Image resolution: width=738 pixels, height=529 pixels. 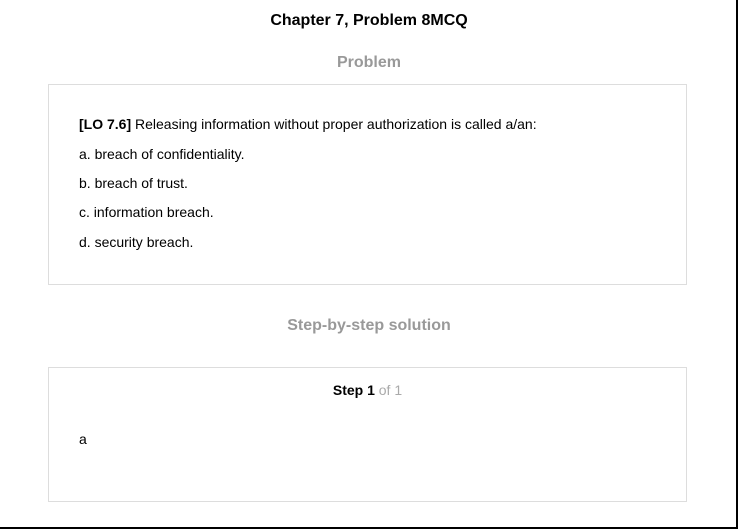 What do you see at coordinates (146, 212) in the screenshot?
I see `option-c: c. information breach.` at bounding box center [146, 212].